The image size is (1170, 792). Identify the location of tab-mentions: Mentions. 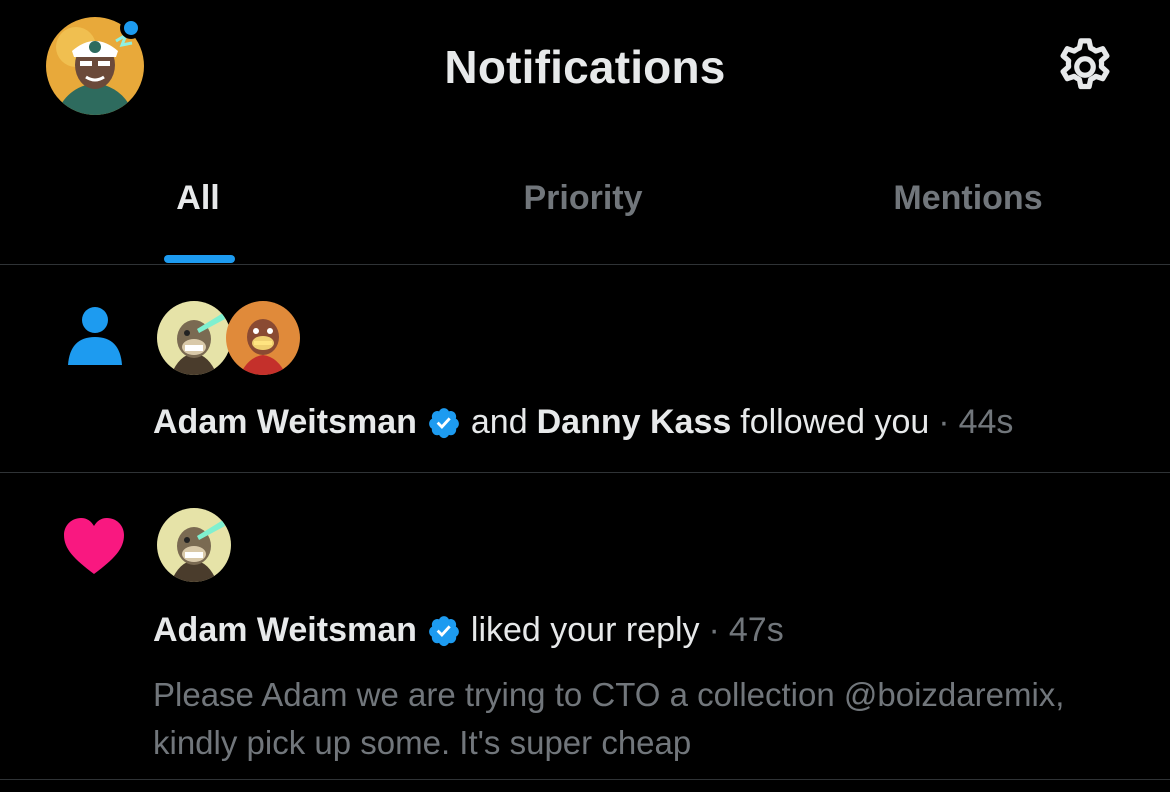
(968, 198).